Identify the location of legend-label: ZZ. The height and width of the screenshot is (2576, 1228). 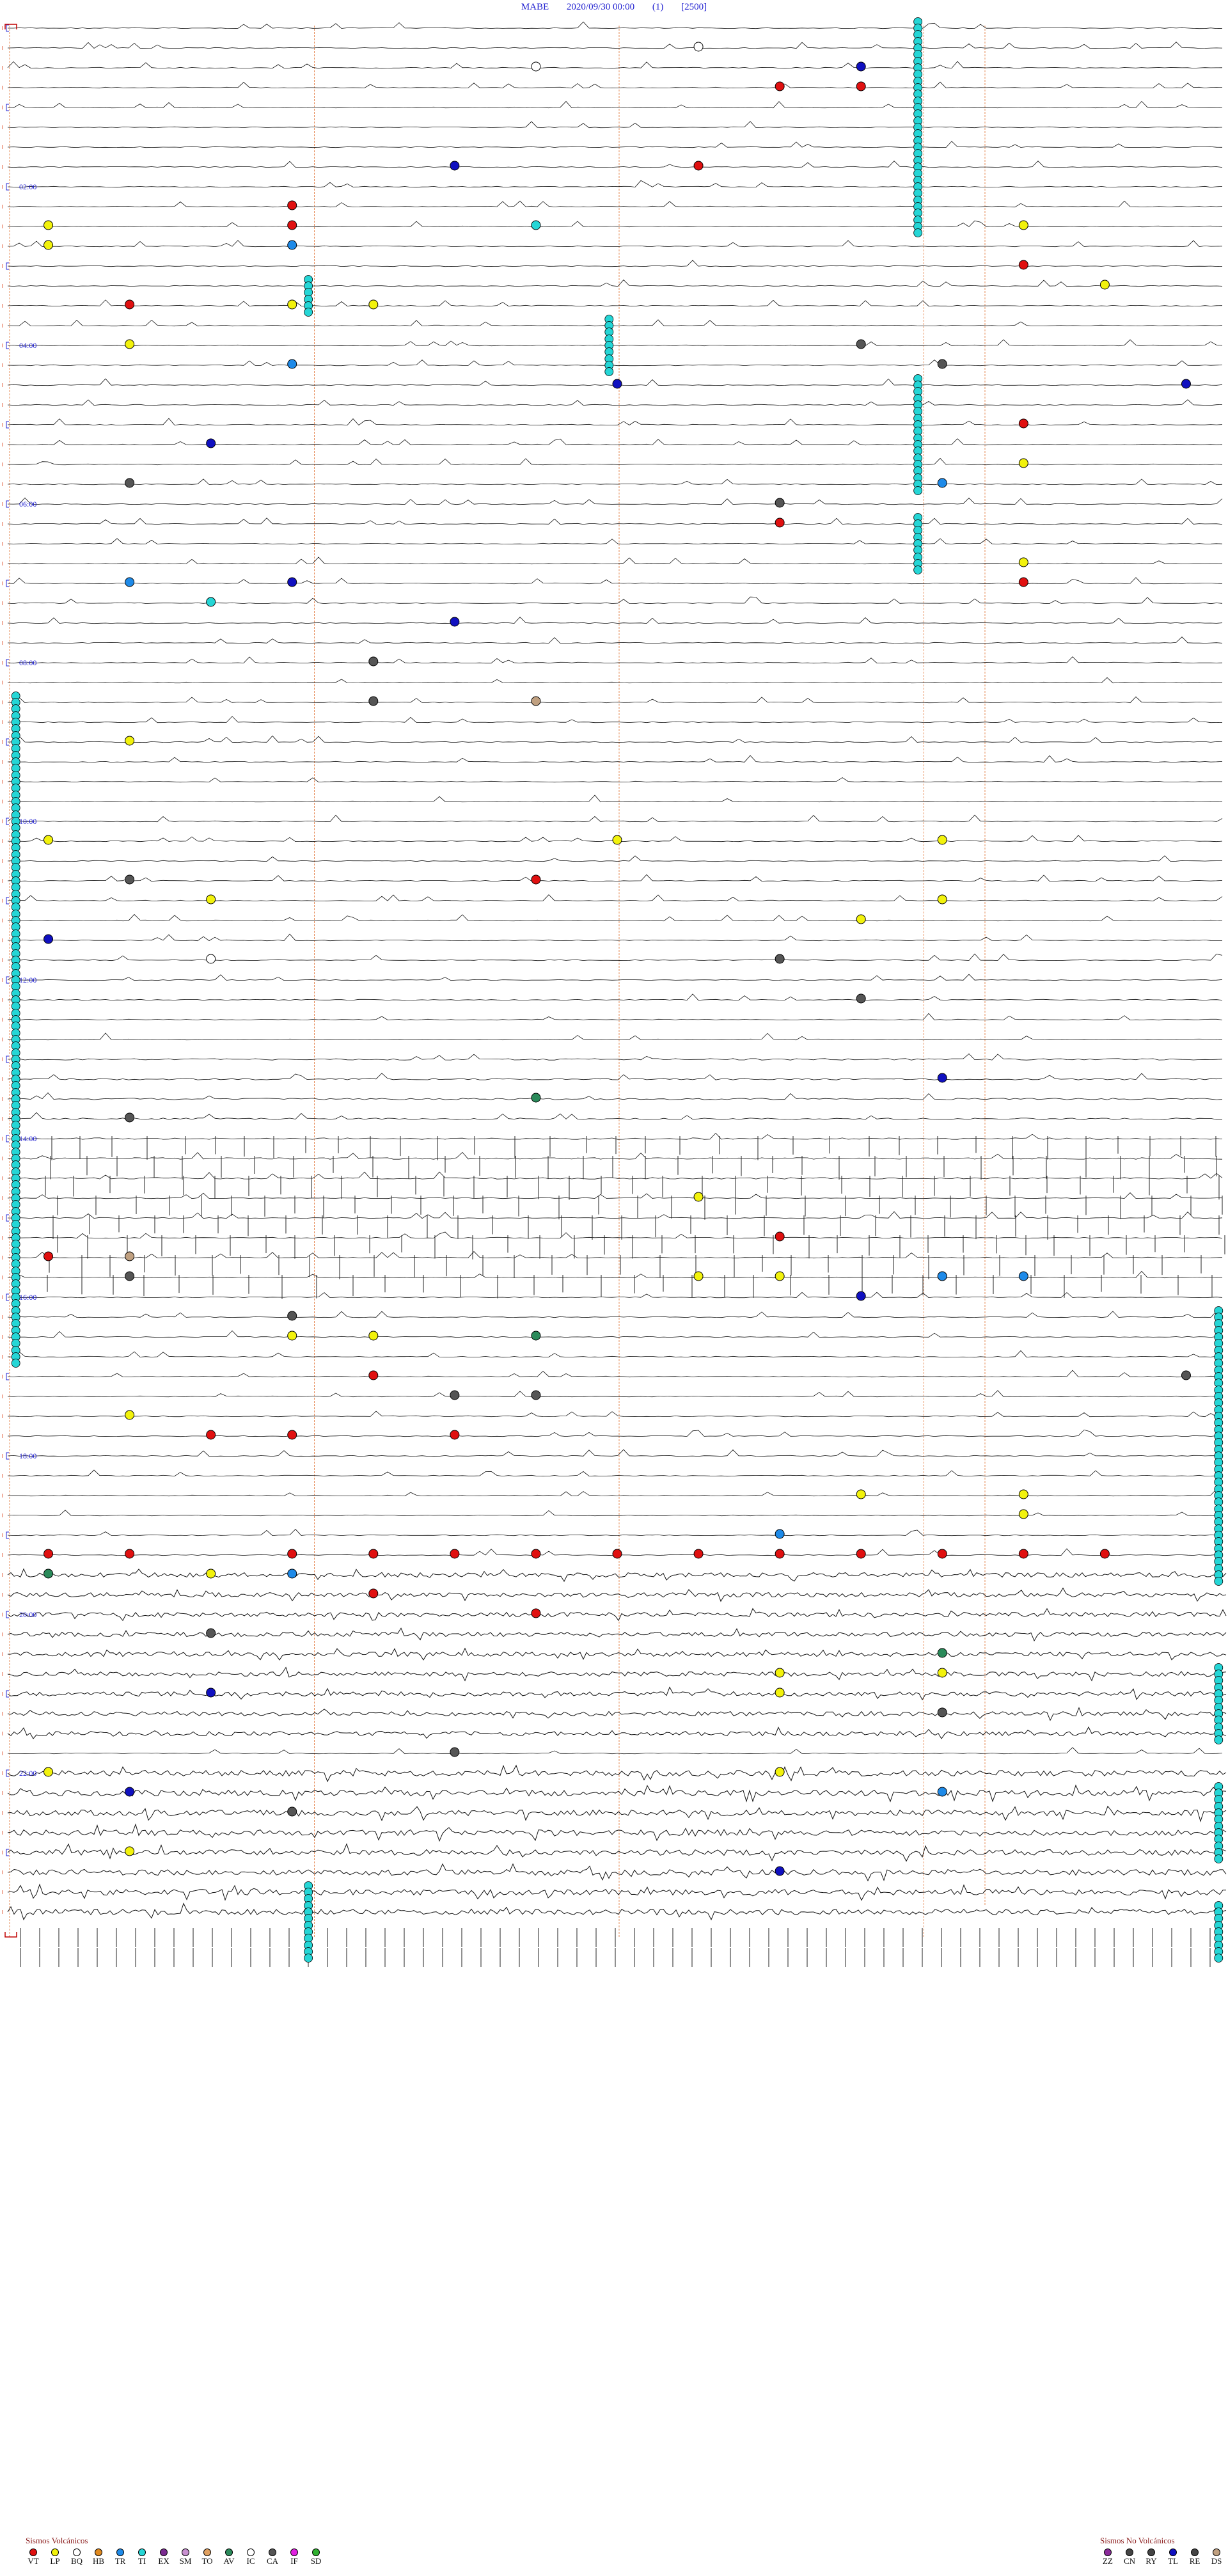
(1108, 2561).